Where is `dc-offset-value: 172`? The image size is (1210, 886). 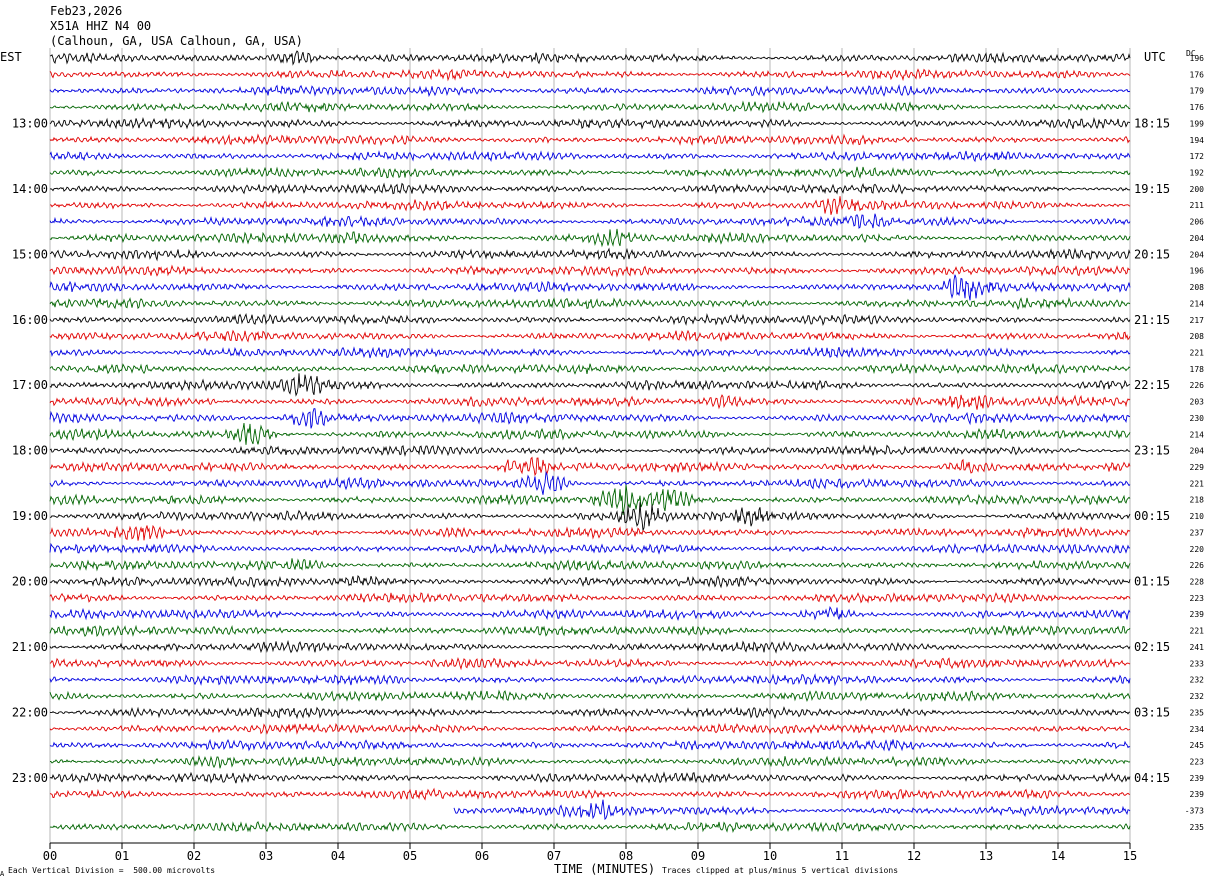
dc-offset-value: 172 is located at coordinates (1197, 156).